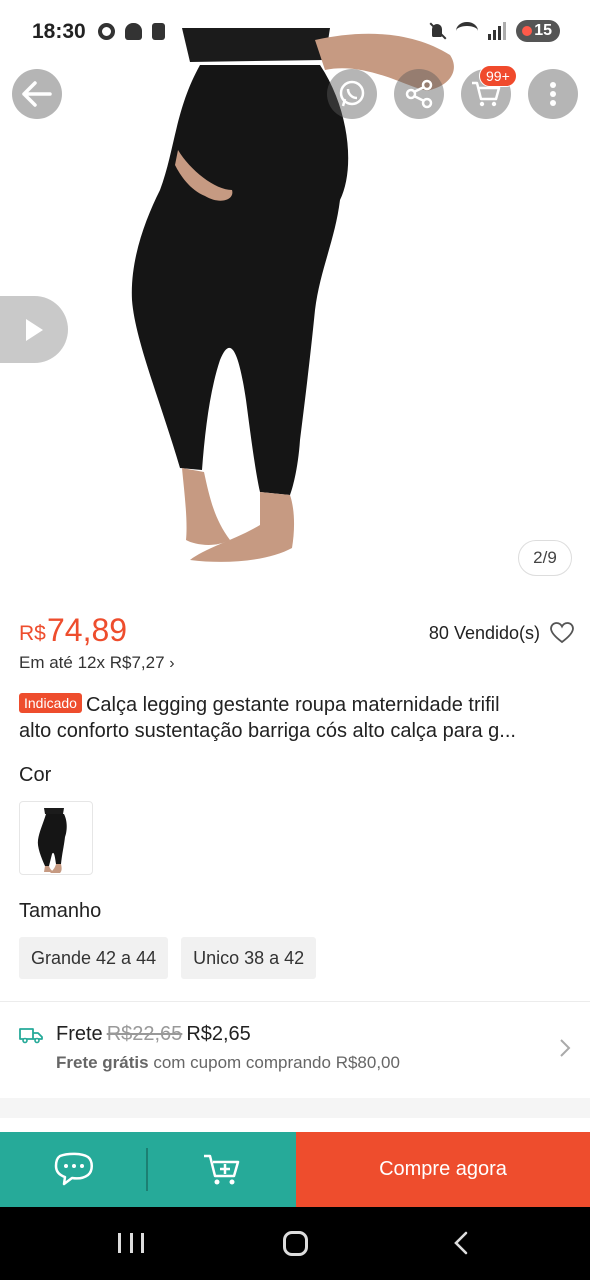  I want to click on status-icons-left, so click(131, 31).